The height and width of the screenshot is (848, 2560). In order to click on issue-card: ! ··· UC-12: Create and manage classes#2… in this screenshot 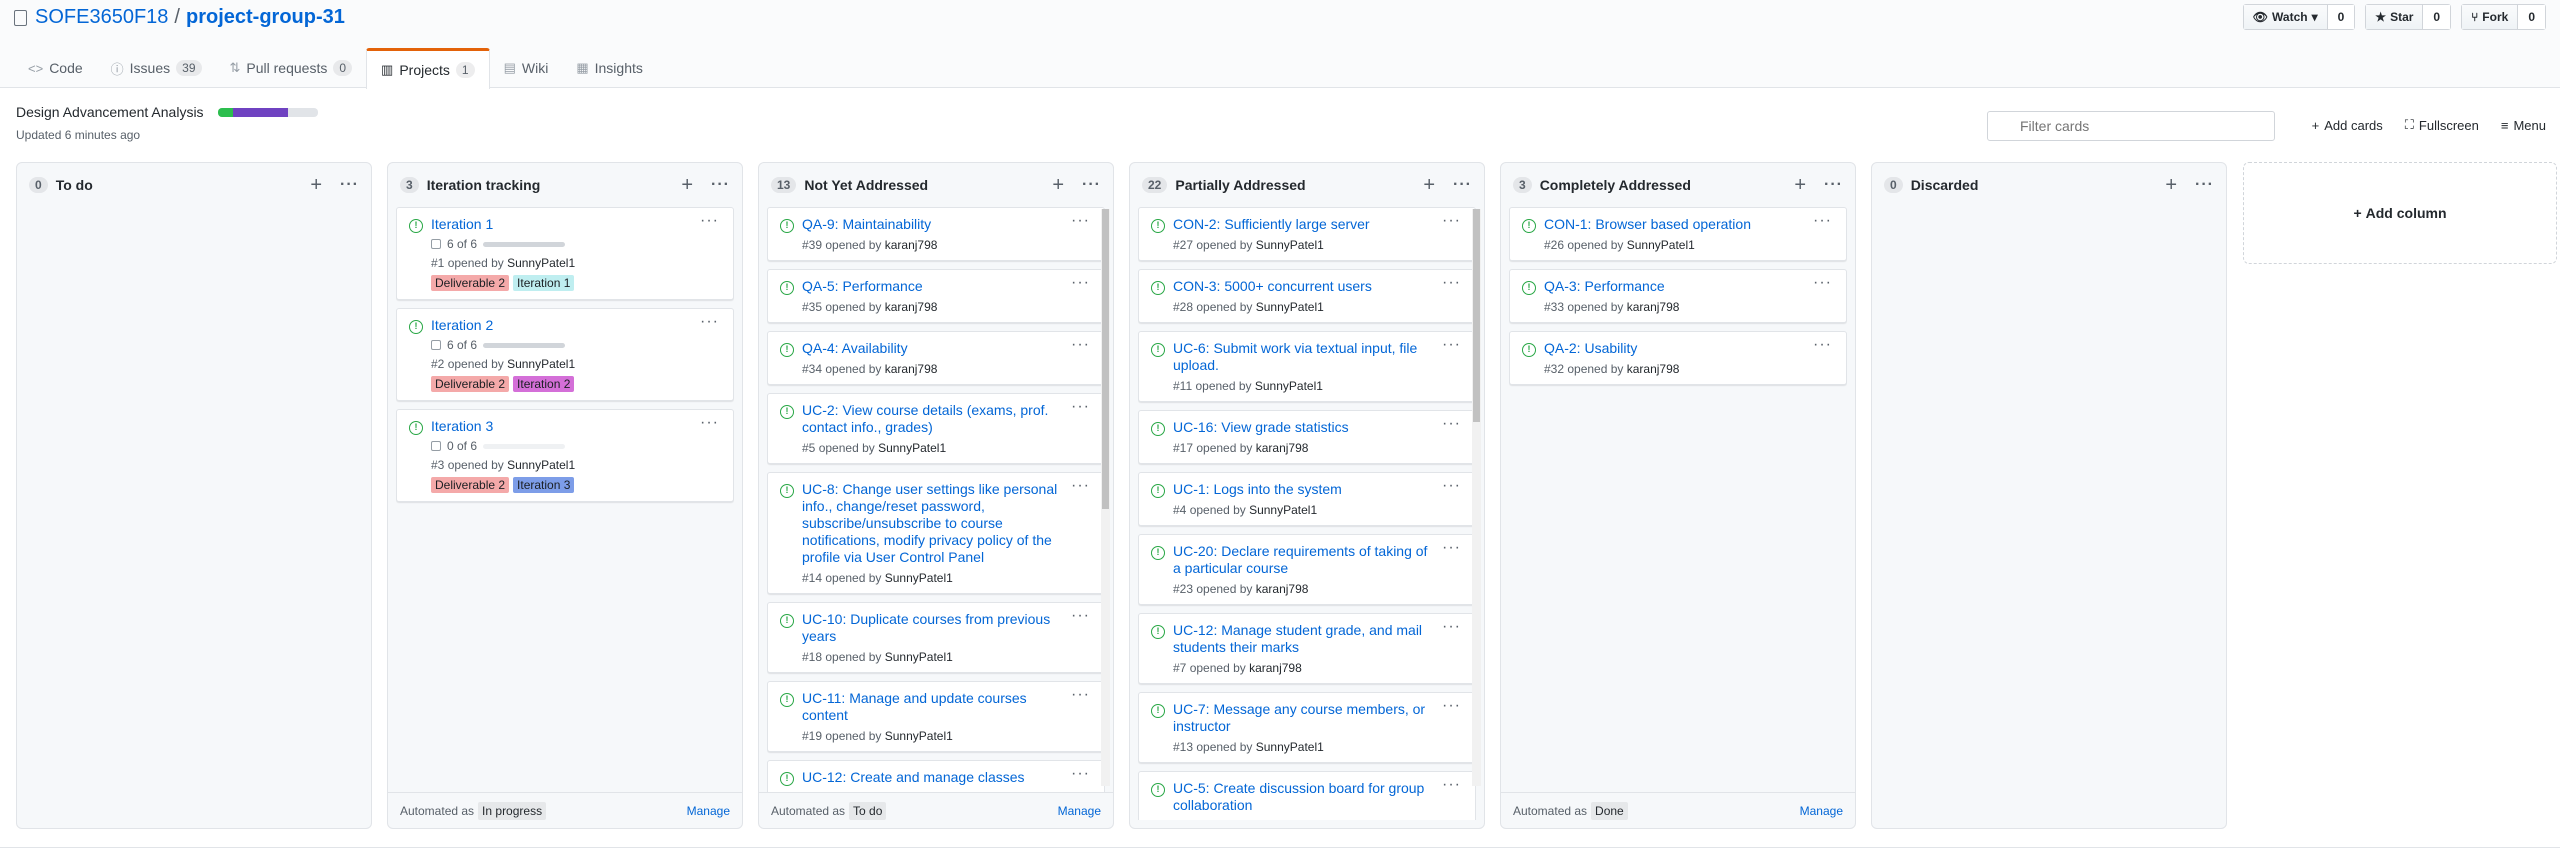, I will do `click(936, 776)`.